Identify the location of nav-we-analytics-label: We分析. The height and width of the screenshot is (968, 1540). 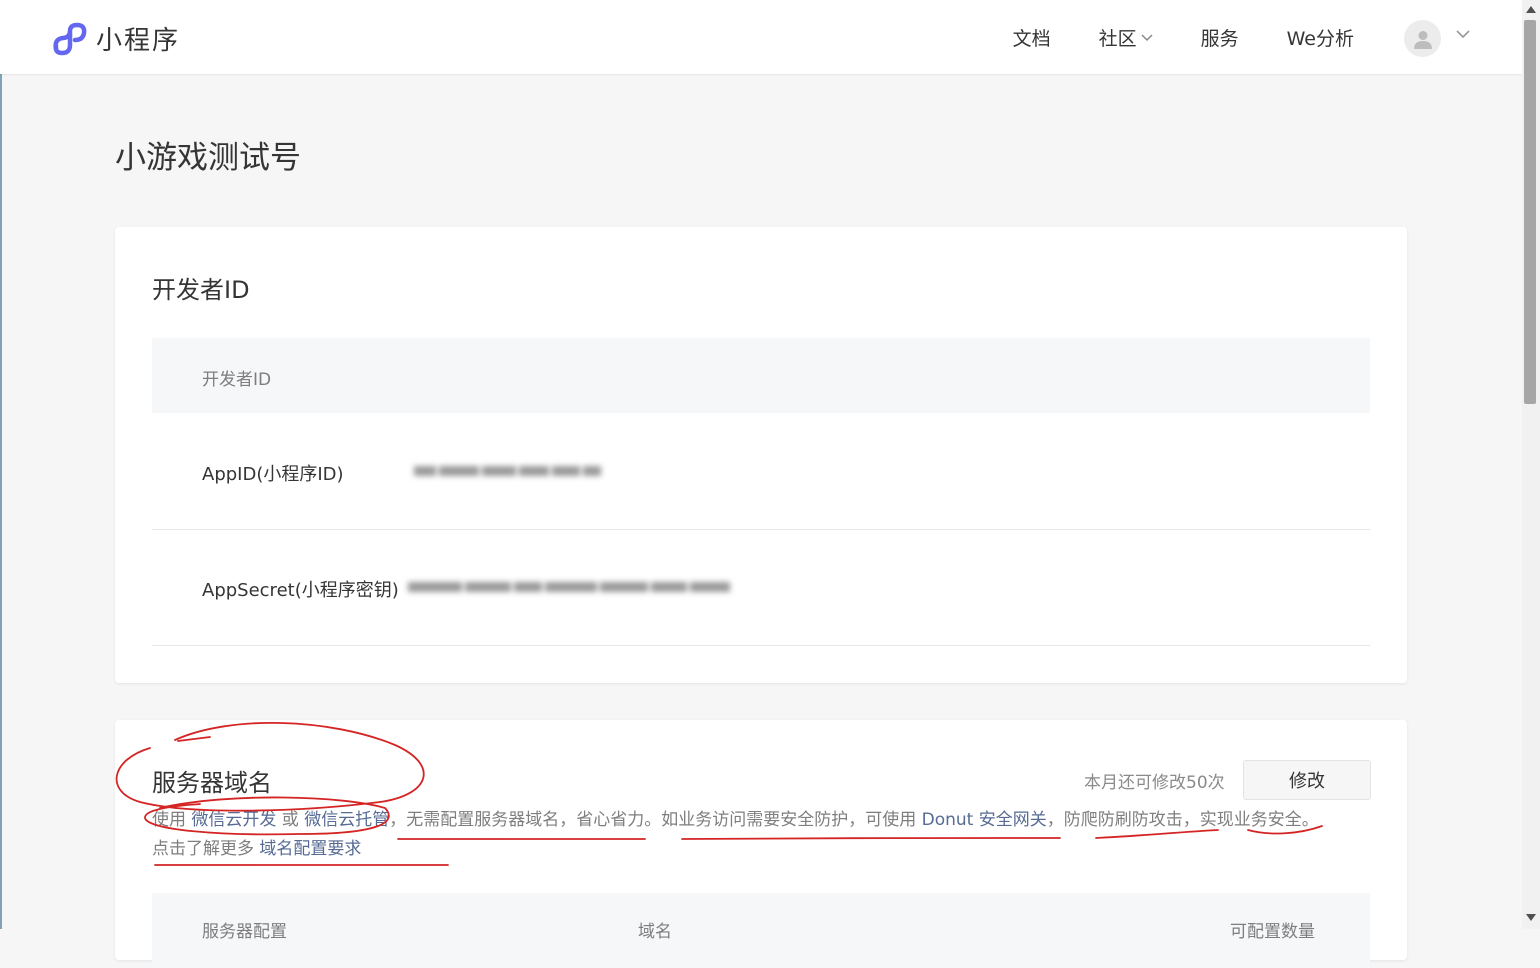
(1320, 39).